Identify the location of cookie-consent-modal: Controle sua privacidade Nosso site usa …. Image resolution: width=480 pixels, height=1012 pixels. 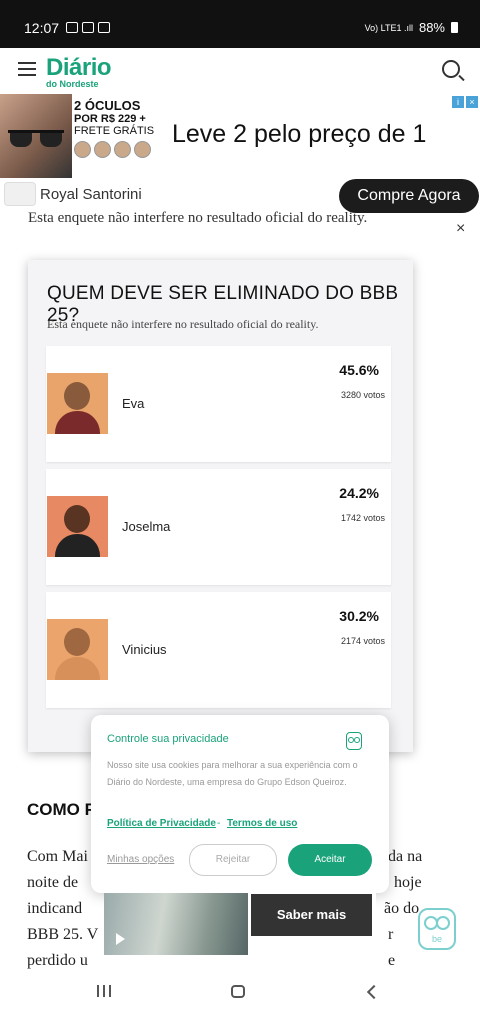
(240, 804).